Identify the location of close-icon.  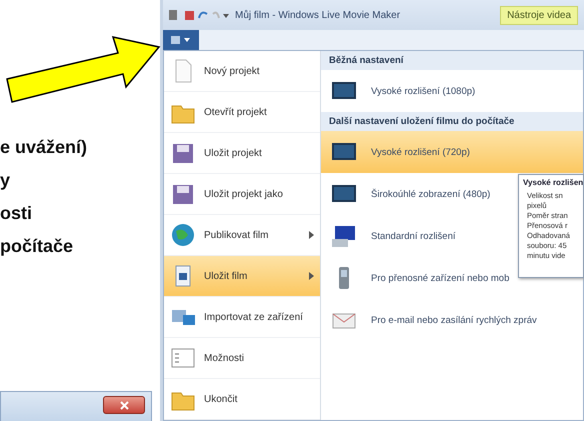
(124, 405).